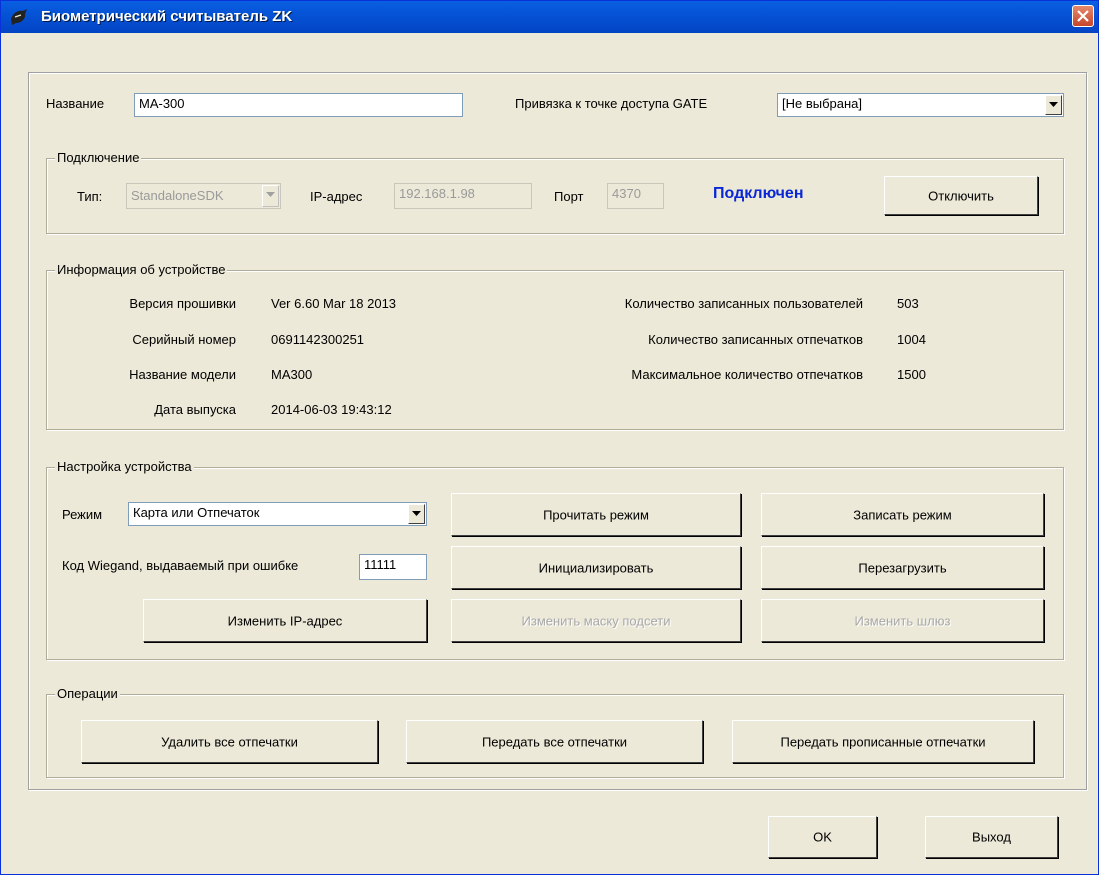 This screenshot has width=1099, height=875. What do you see at coordinates (277, 514) in the screenshot?
I see `mode-select: Карта или Отпечаток` at bounding box center [277, 514].